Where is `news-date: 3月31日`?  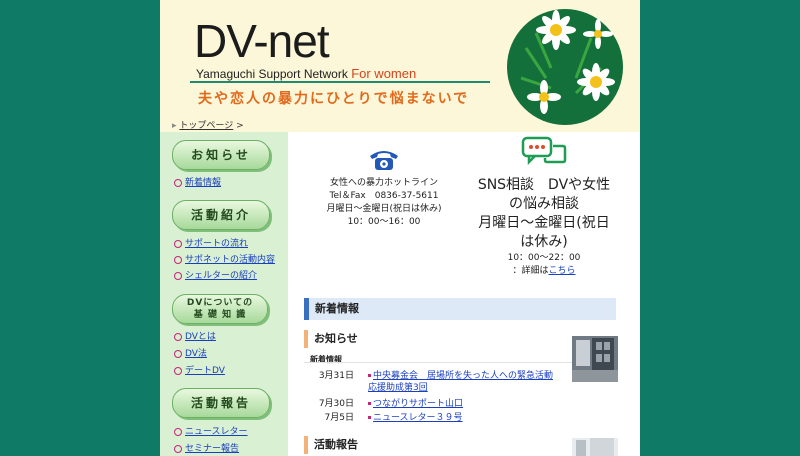
news-date: 3月31日 is located at coordinates (336, 376).